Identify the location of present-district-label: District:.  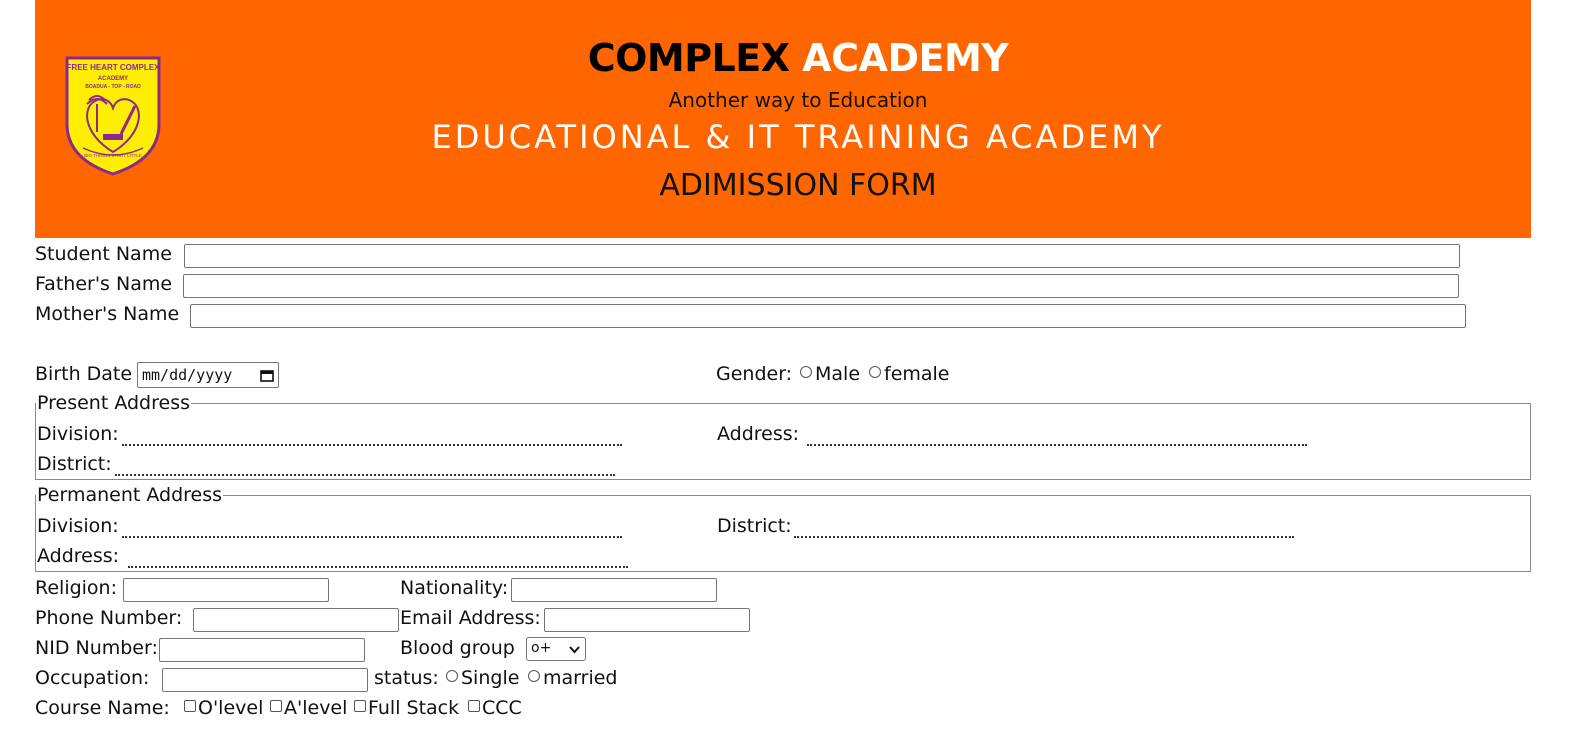
(74, 464).